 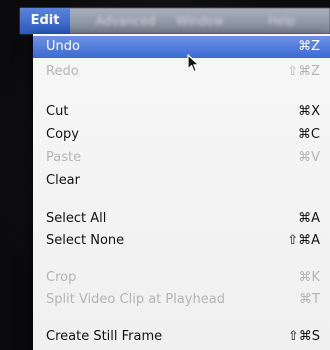 I want to click on menu-item-label: Crop, so click(x=61, y=277).